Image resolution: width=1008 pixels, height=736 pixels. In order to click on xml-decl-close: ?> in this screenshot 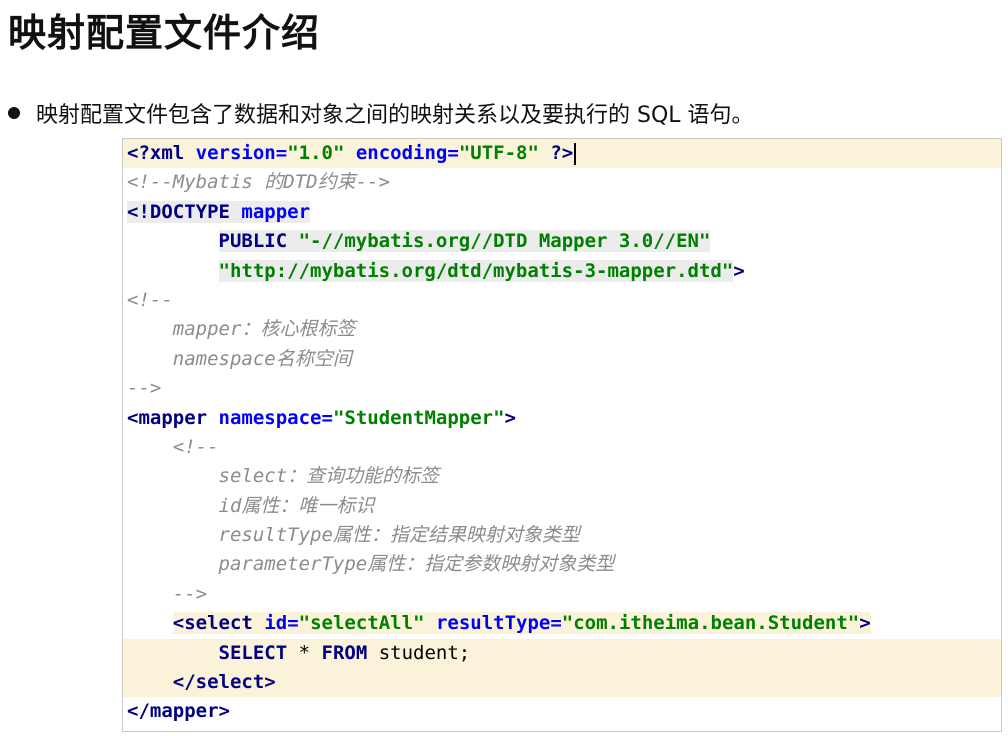, I will do `click(562, 153)`.